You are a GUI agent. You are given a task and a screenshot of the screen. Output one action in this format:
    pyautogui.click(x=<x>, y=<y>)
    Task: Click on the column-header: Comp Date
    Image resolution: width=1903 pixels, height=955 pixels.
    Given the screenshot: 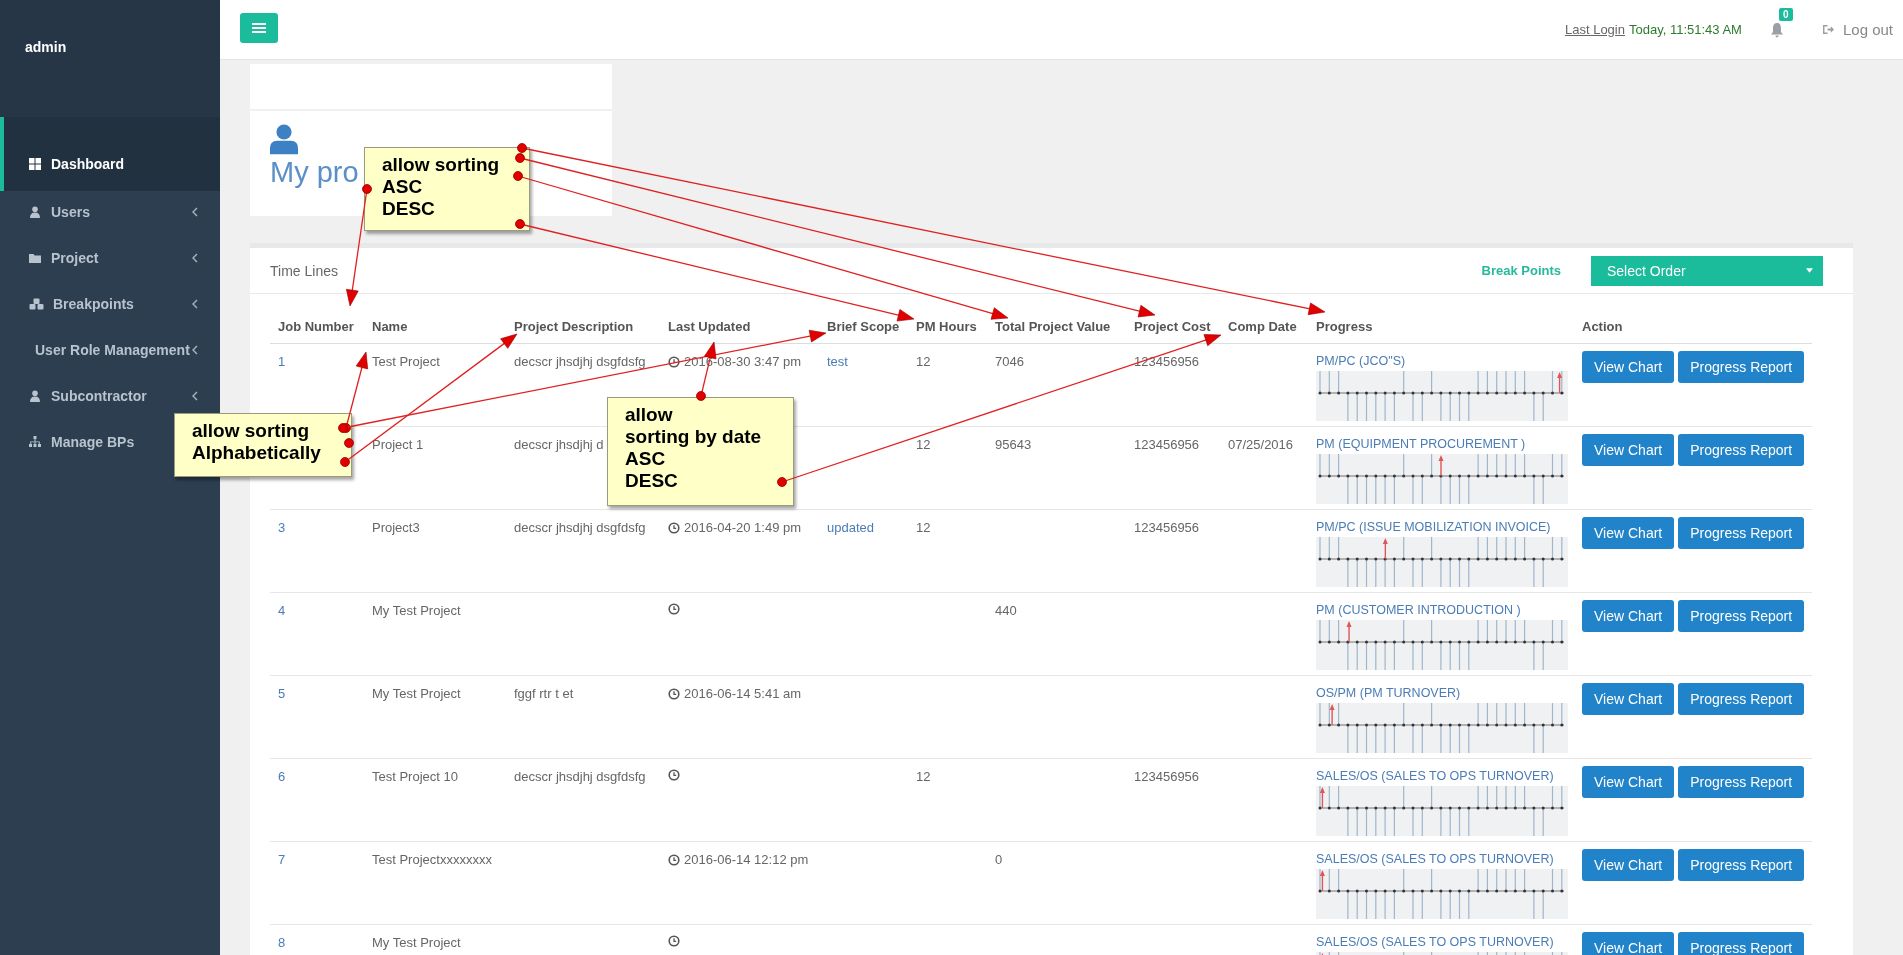 What is the action you would take?
    pyautogui.click(x=1262, y=326)
    